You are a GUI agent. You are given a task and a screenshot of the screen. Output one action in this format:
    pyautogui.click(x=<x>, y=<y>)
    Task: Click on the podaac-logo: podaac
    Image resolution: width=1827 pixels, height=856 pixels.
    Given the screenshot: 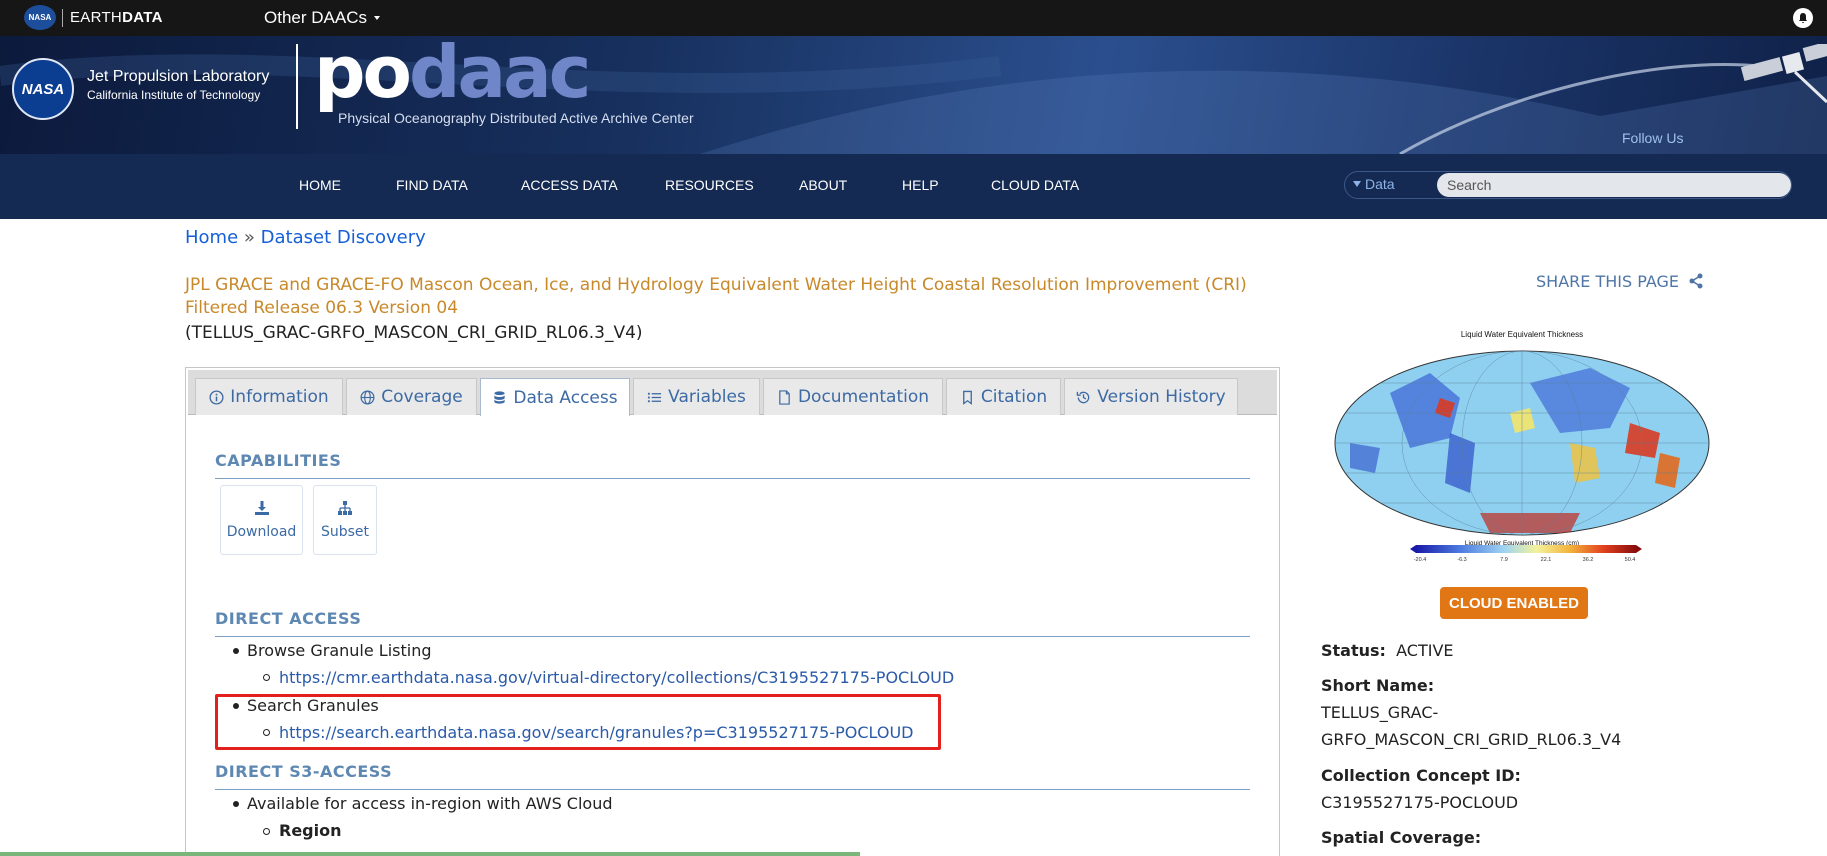 What is the action you would take?
    pyautogui.click(x=452, y=72)
    